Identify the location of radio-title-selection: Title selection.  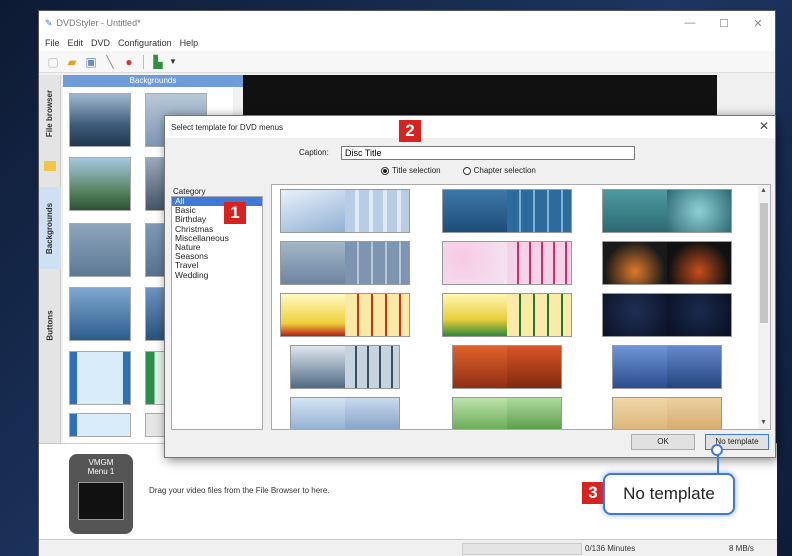
(411, 170).